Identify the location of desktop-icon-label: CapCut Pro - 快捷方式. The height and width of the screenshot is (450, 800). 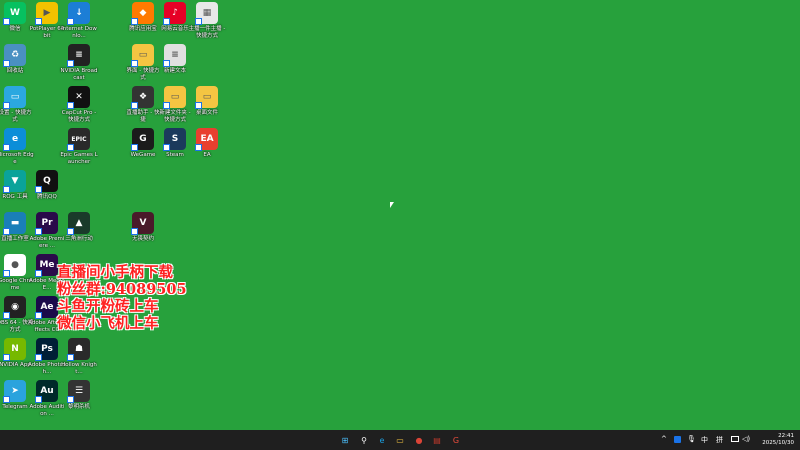
(79, 116).